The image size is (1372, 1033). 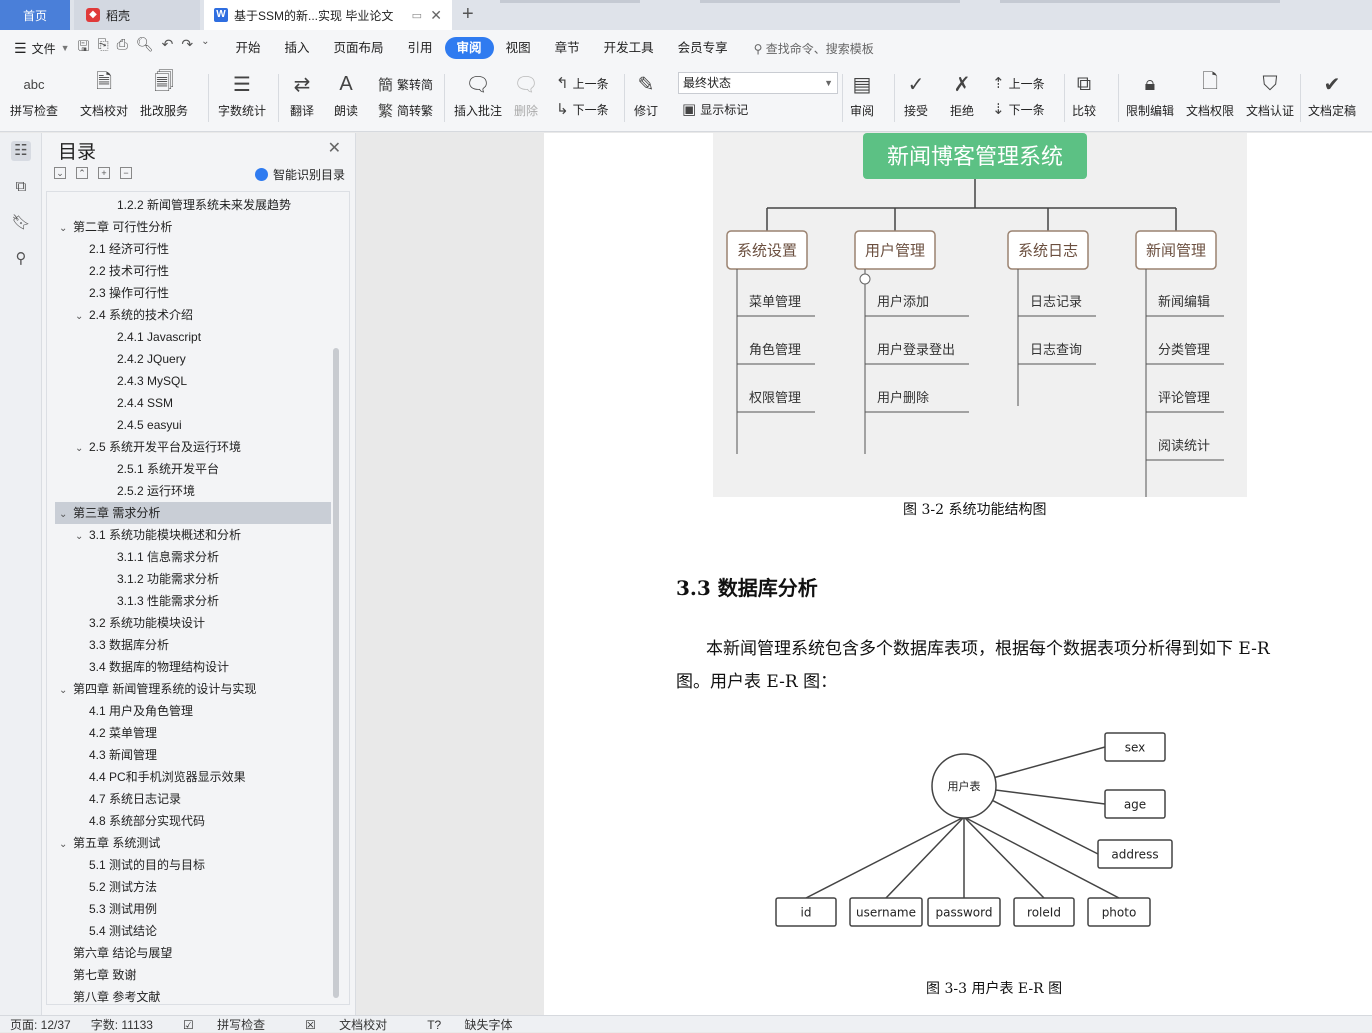 What do you see at coordinates (122, 1024) in the screenshot?
I see `word-count: 字数: 11133` at bounding box center [122, 1024].